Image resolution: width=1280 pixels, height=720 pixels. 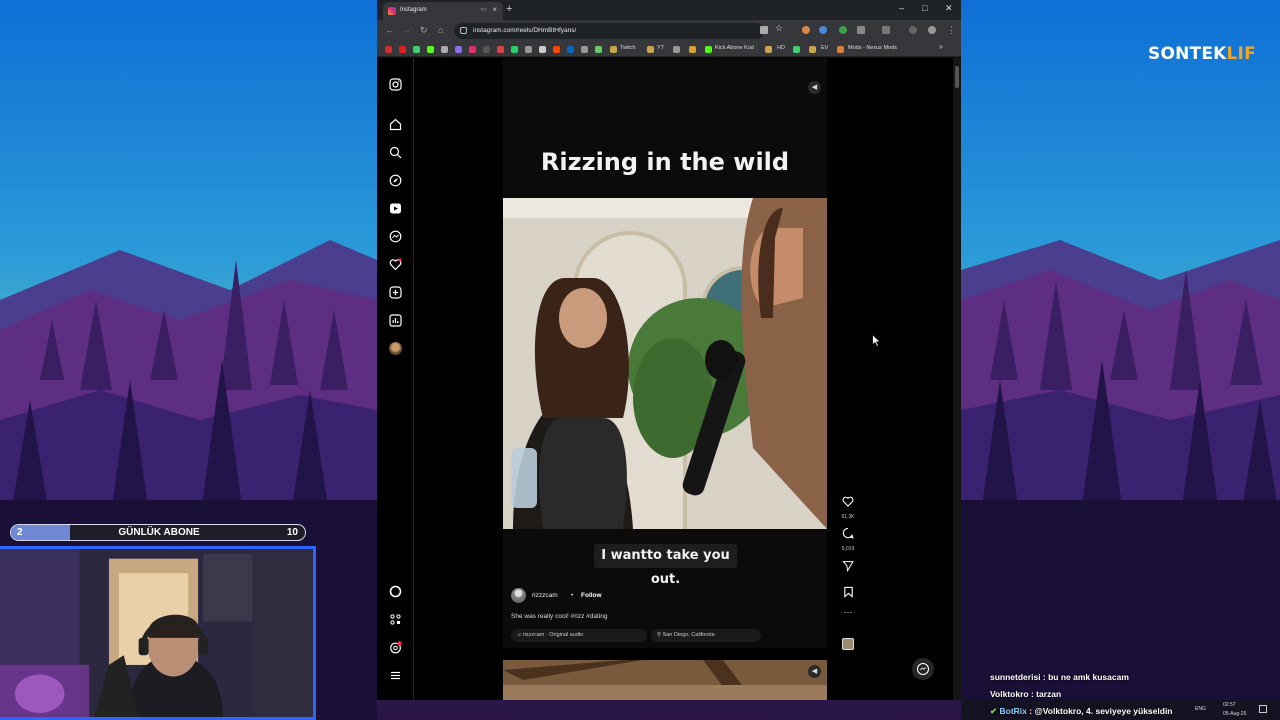 I want to click on threads-notification-icon, so click(x=395, y=647).